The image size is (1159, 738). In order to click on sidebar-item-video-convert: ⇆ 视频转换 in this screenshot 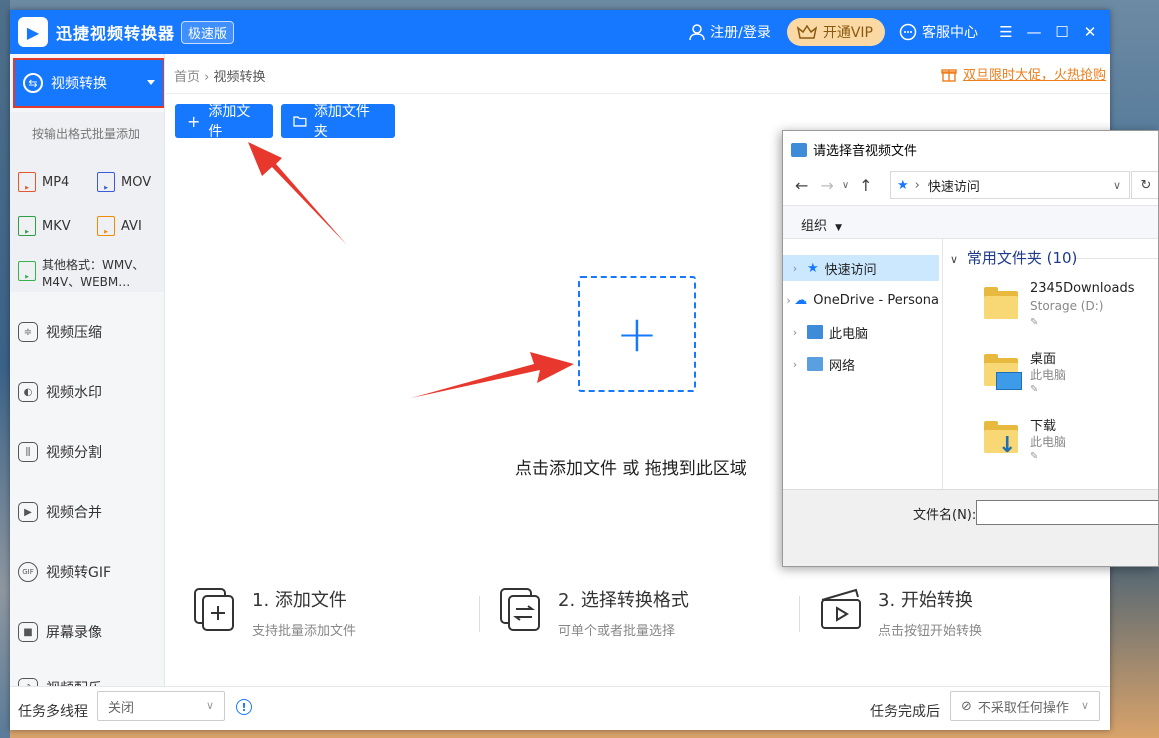, I will do `click(88, 83)`.